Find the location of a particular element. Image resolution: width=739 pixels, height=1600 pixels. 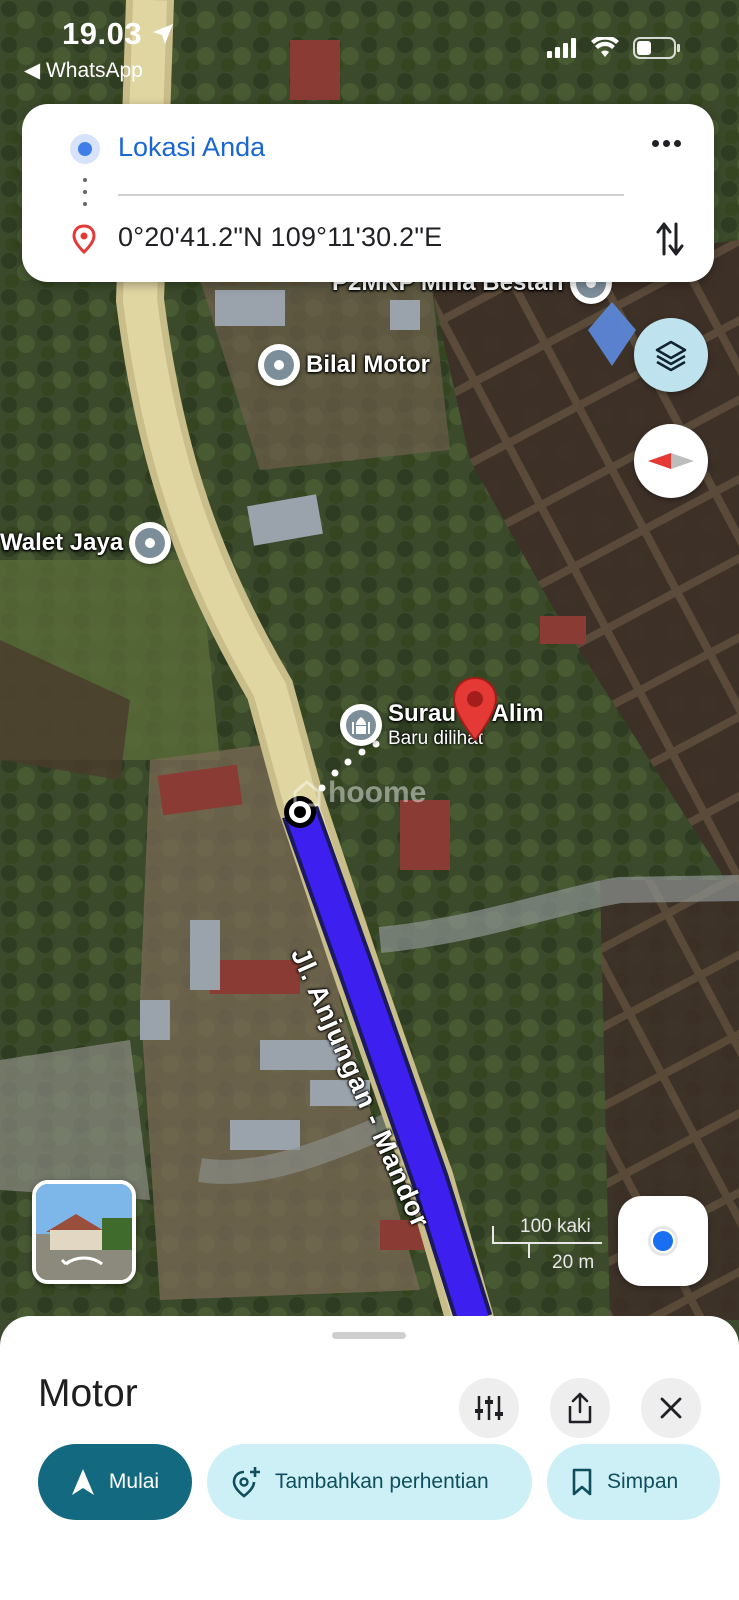

swap-directions-icon is located at coordinates (670, 239).